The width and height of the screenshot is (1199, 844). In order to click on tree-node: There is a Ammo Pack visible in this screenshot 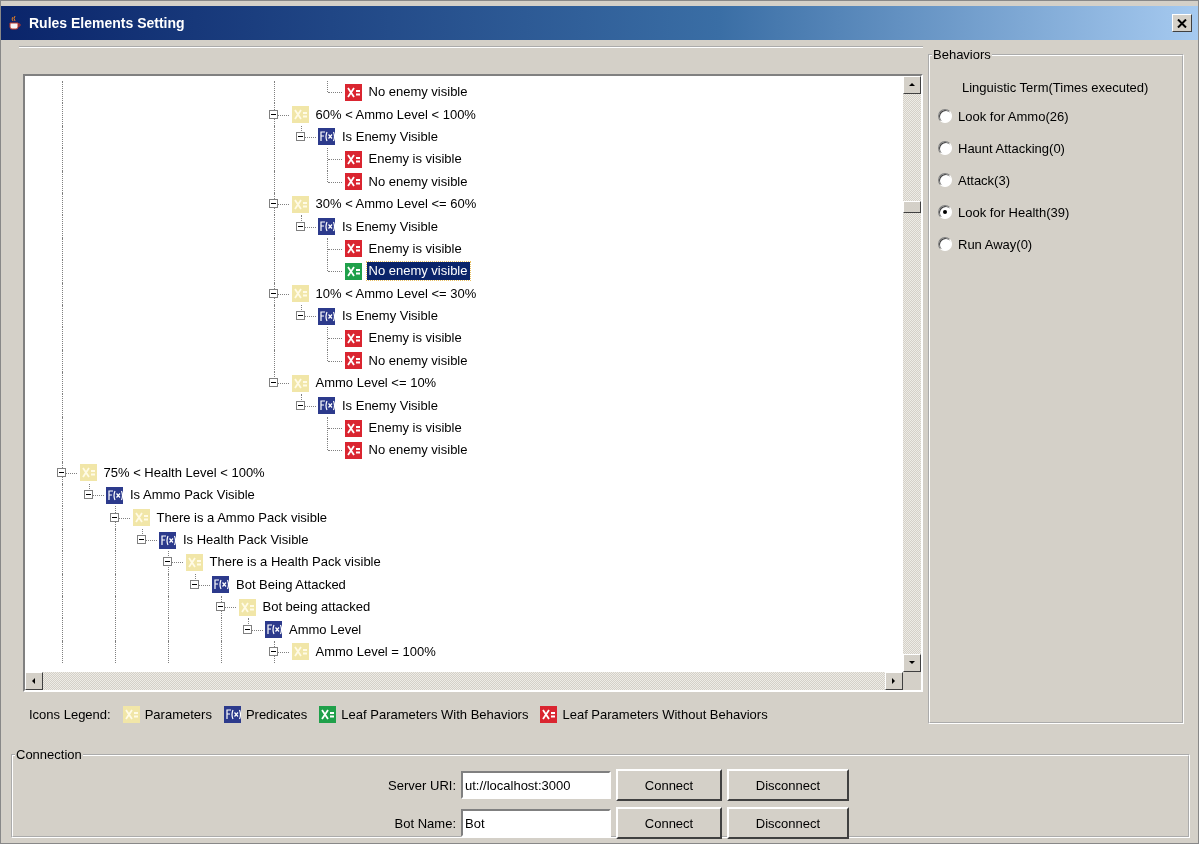, I will do `click(241, 517)`.